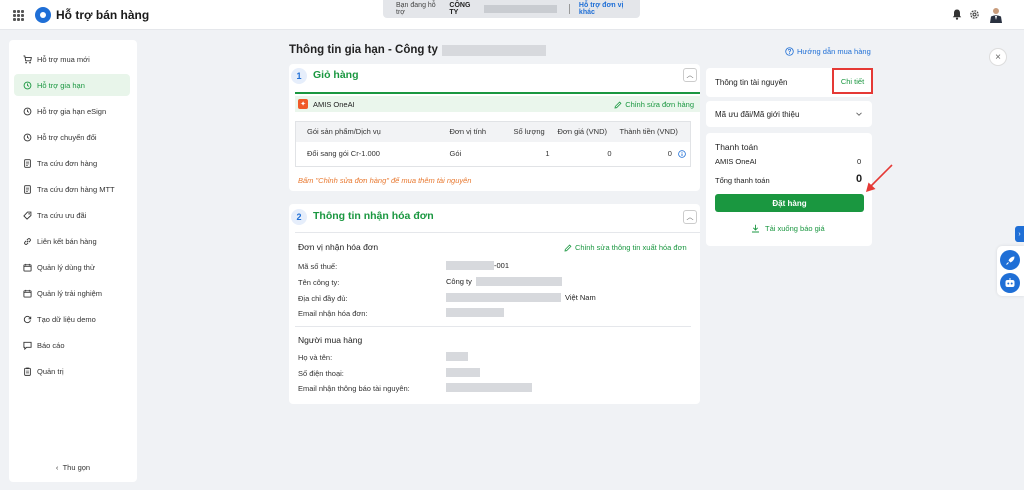 The width and height of the screenshot is (1024, 490). I want to click on page-title-text: Thông tin gia hạn - Công ty, so click(363, 50).